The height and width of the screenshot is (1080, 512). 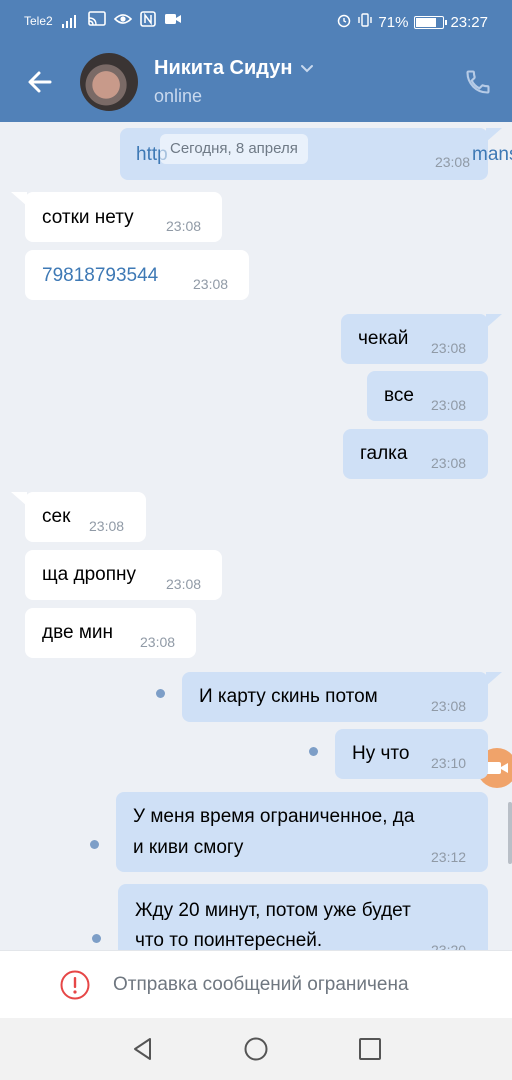 I want to click on alarm-icon, so click(x=344, y=22).